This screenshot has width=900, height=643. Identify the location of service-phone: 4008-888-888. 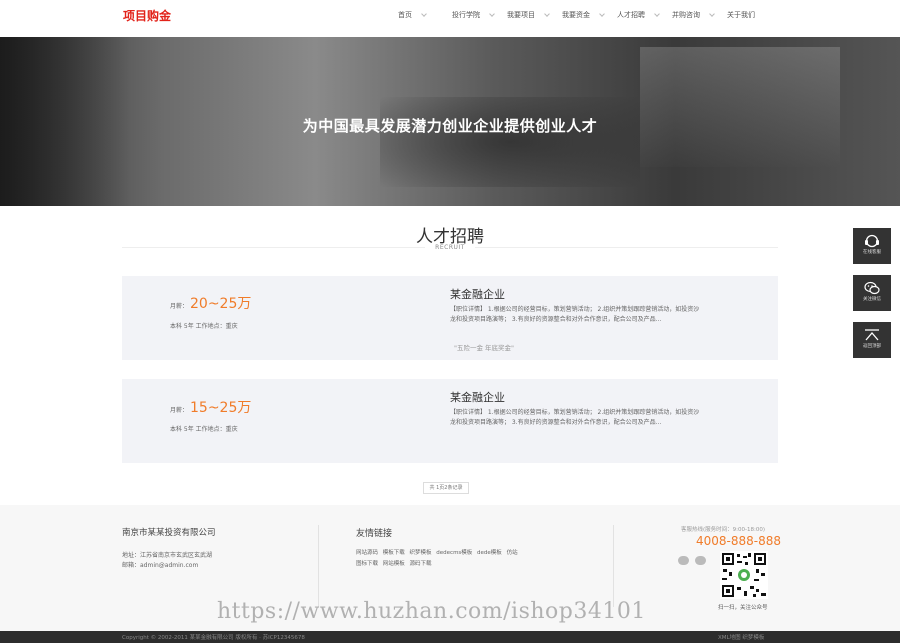
(739, 541).